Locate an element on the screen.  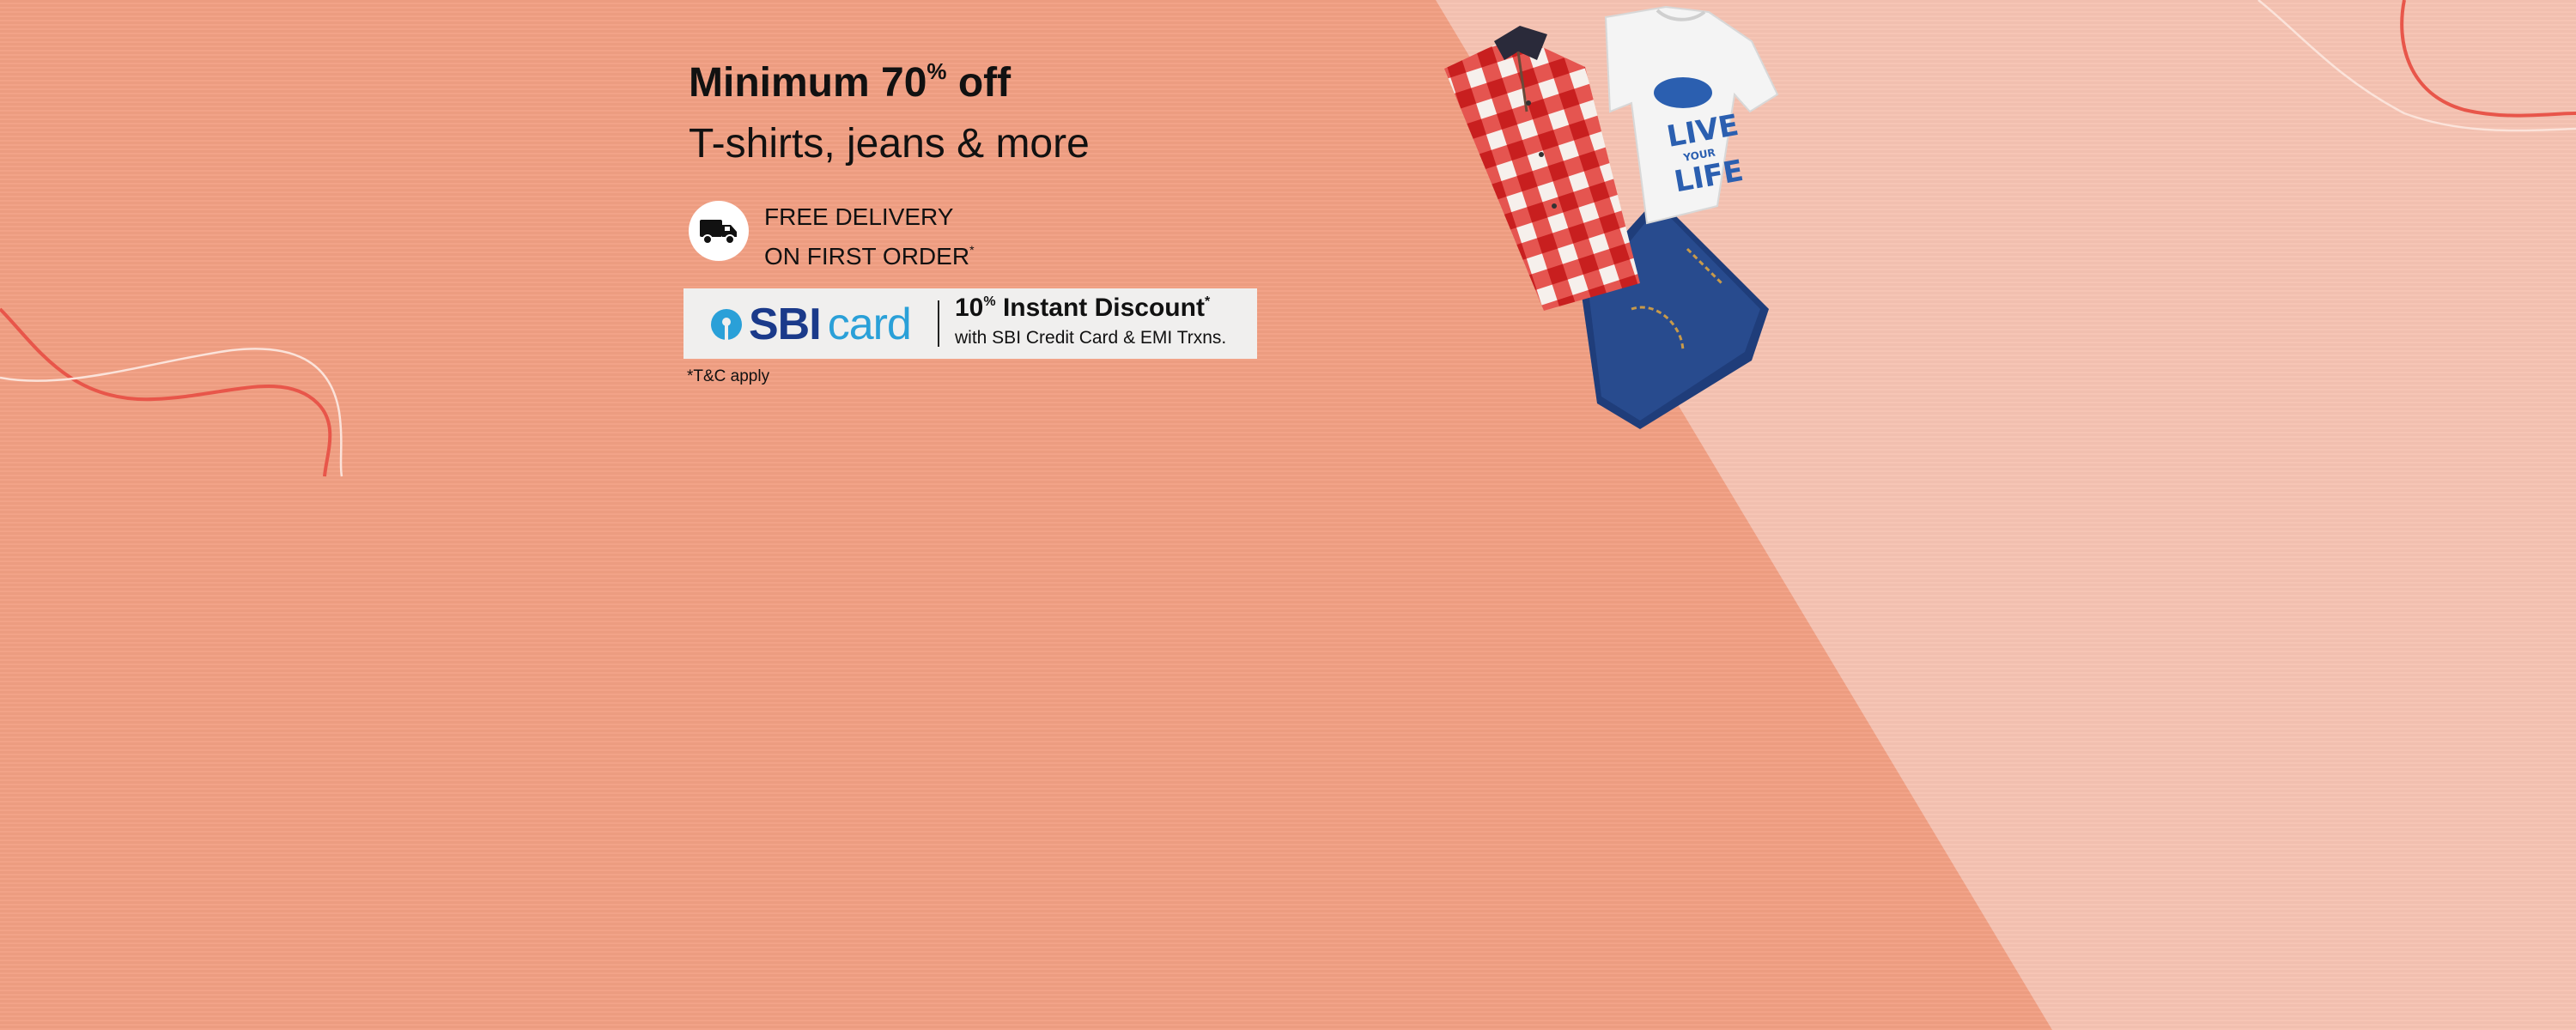
right-white-curve is located at coordinates (2416, 66).